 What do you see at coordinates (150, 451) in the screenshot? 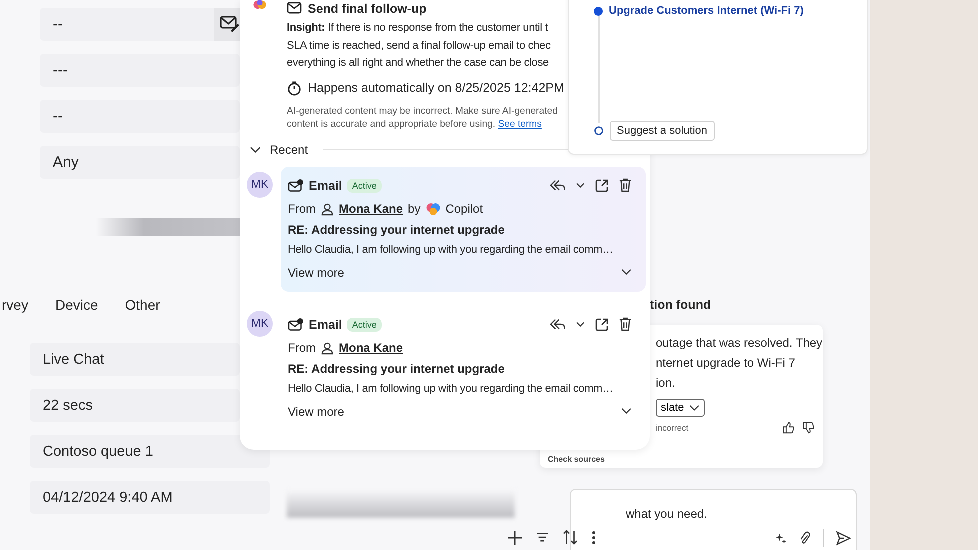
I see `detail-field: Contoso queue 1` at bounding box center [150, 451].